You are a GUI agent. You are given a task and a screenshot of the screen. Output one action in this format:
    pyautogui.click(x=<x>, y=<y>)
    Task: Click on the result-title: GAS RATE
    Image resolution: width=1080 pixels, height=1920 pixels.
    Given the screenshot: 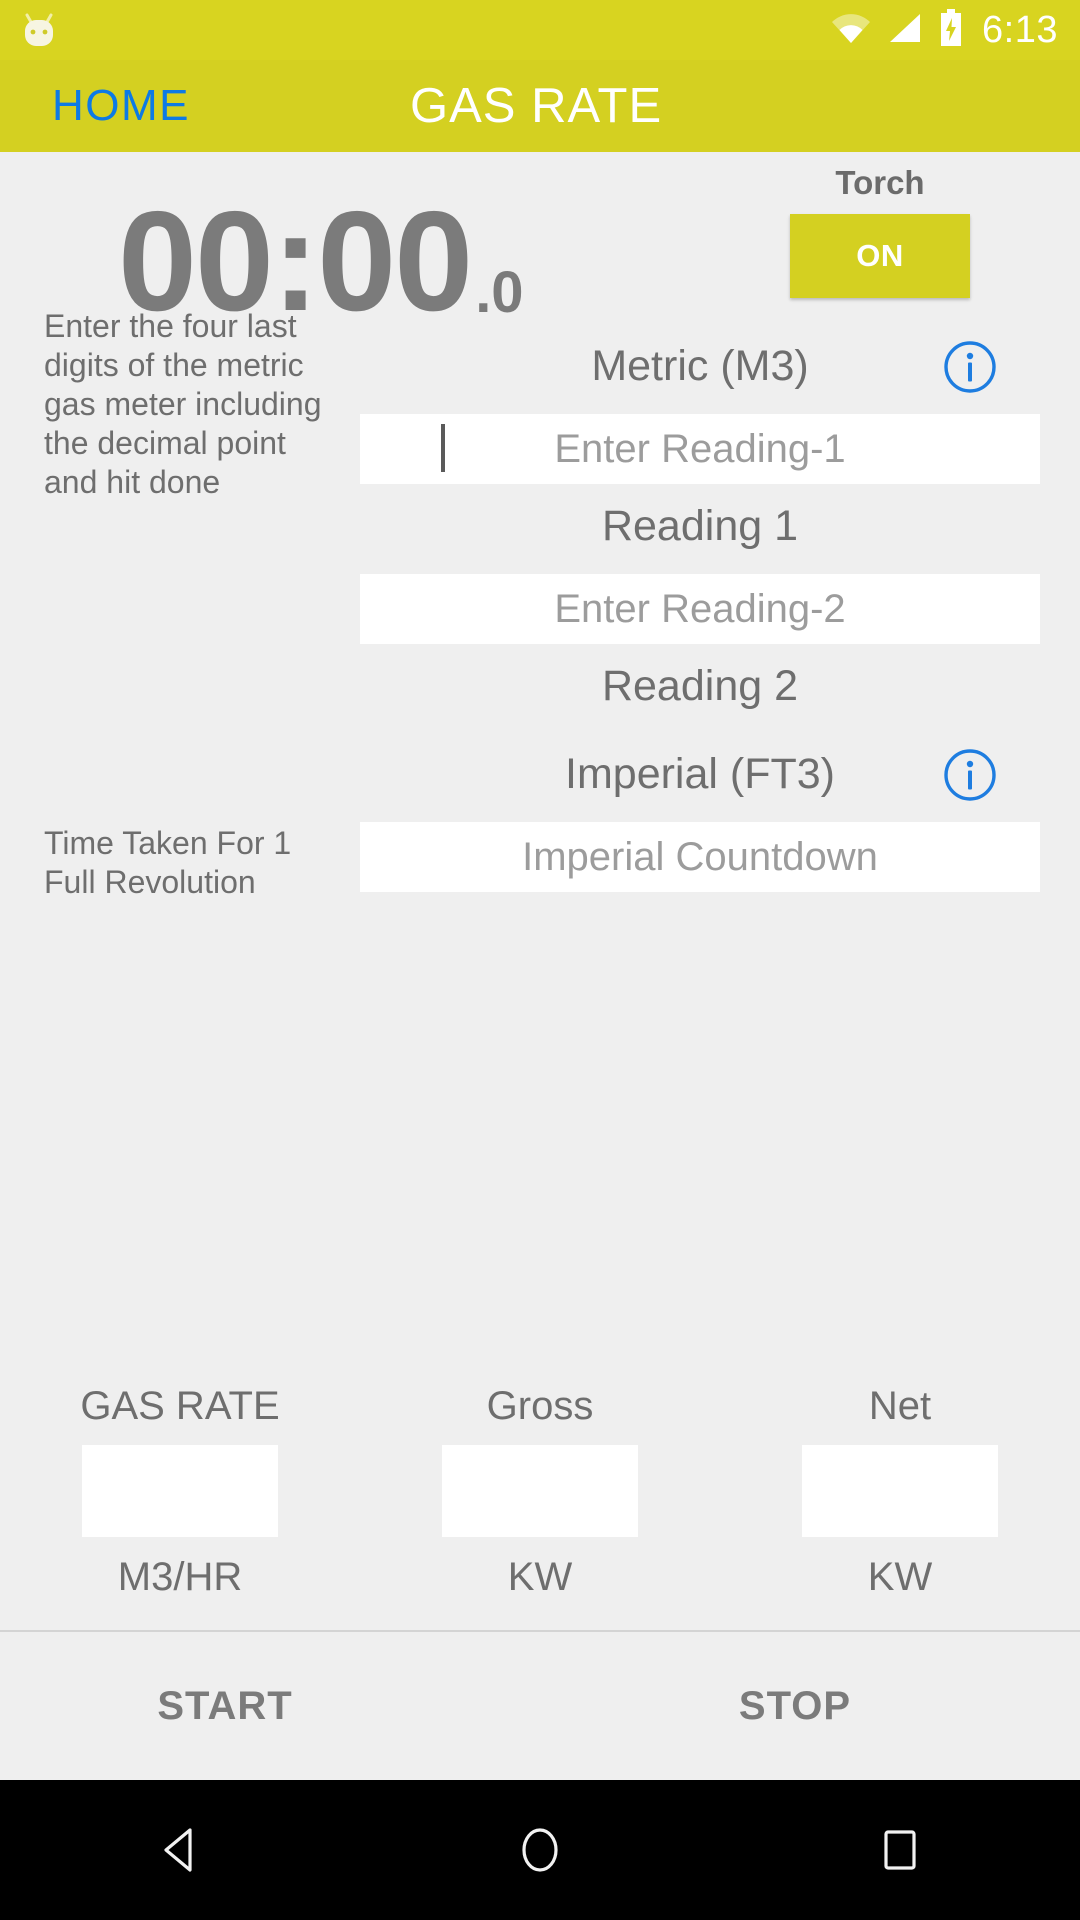 What is the action you would take?
    pyautogui.click(x=180, y=1406)
    